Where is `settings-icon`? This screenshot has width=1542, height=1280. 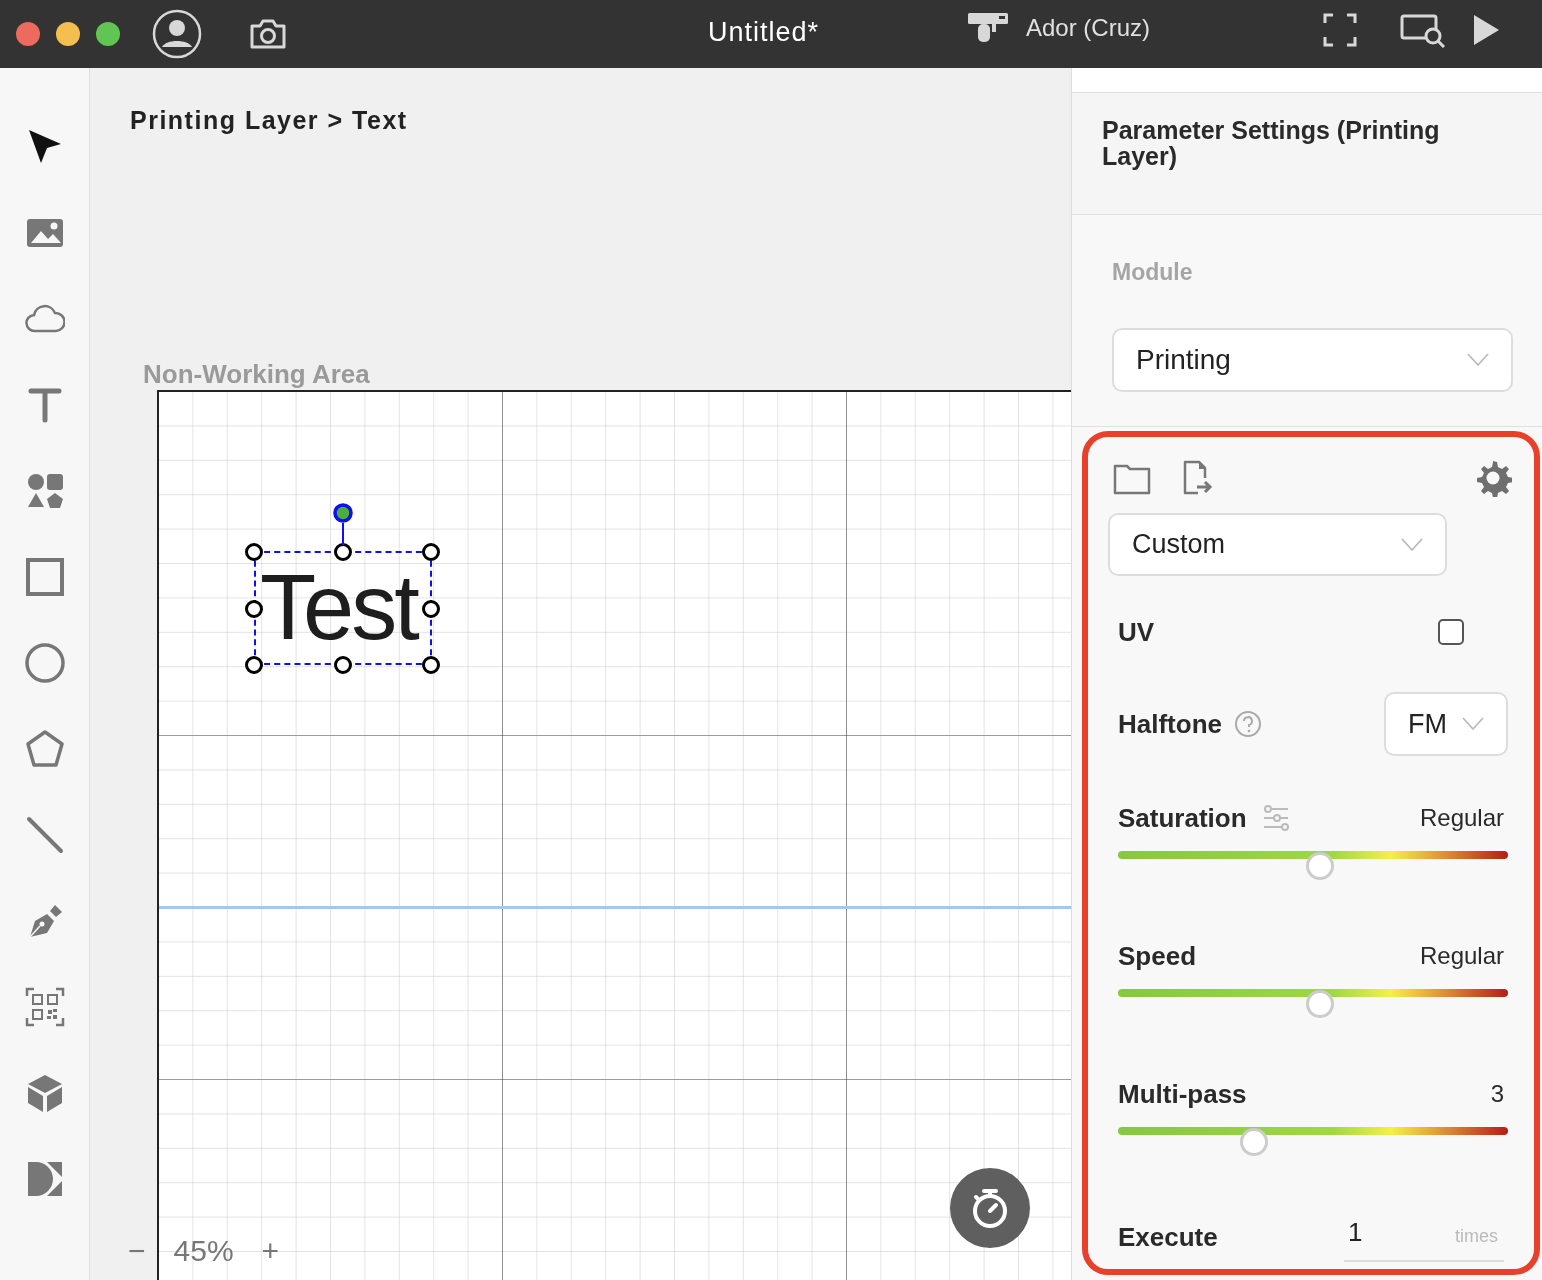
settings-icon is located at coordinates (1493, 478).